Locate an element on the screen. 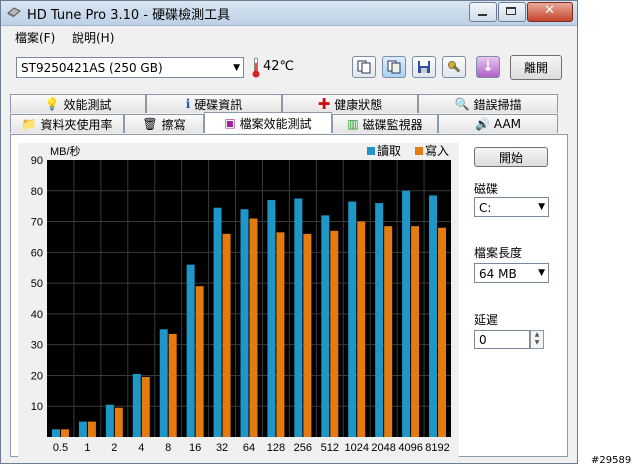 The width and height of the screenshot is (640, 469). folder-icon: 📁 is located at coordinates (29, 124).